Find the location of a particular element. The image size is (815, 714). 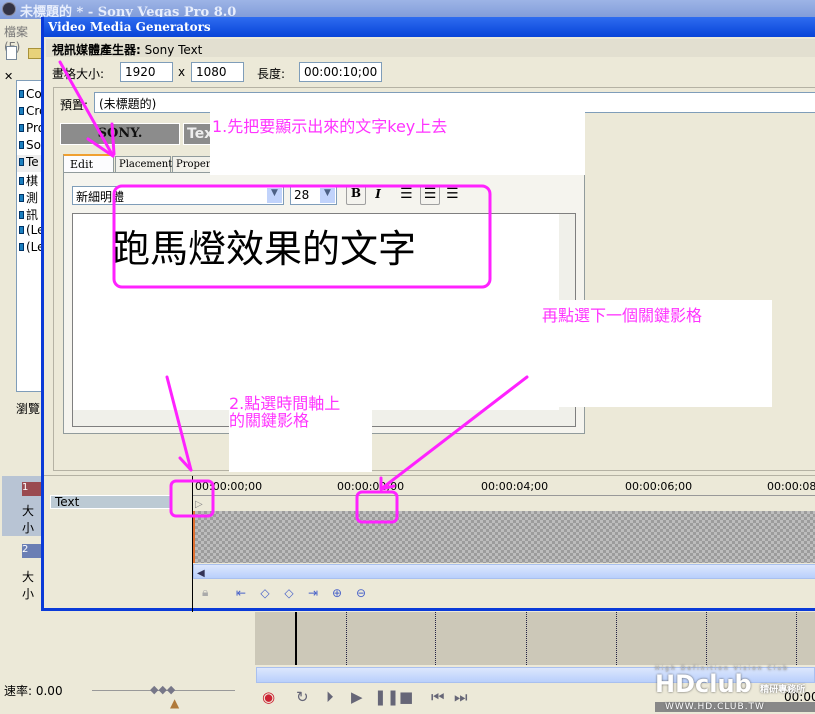

arrow-step3 is located at coordinates (454, 433).